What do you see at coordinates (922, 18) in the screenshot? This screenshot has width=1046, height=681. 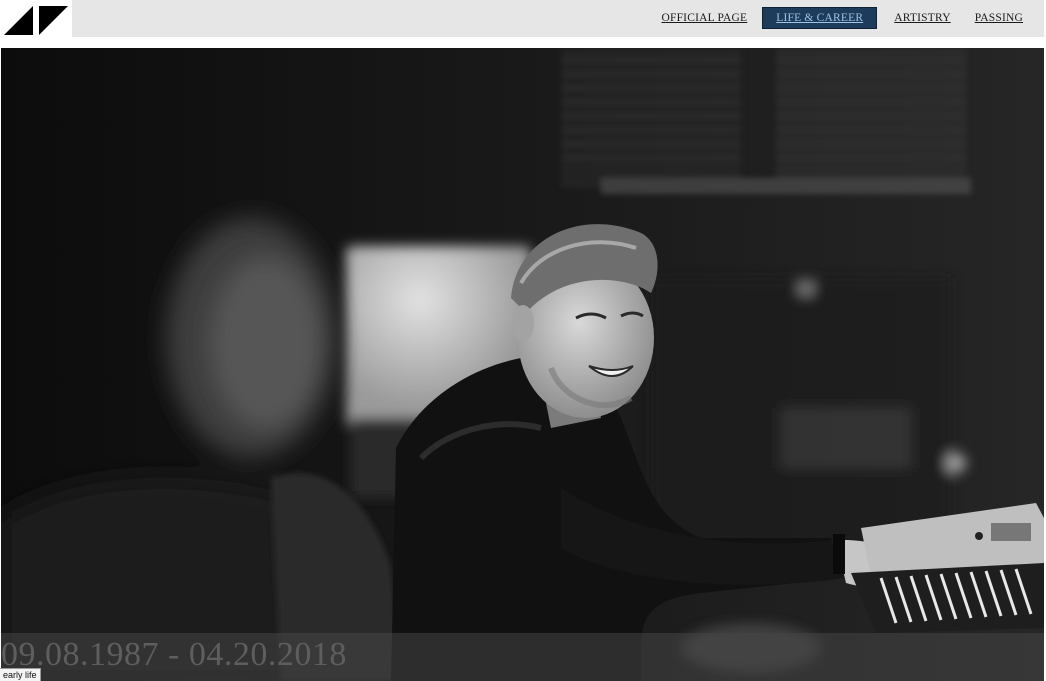 I see `nav-artistry: ARTISTRY` at bounding box center [922, 18].